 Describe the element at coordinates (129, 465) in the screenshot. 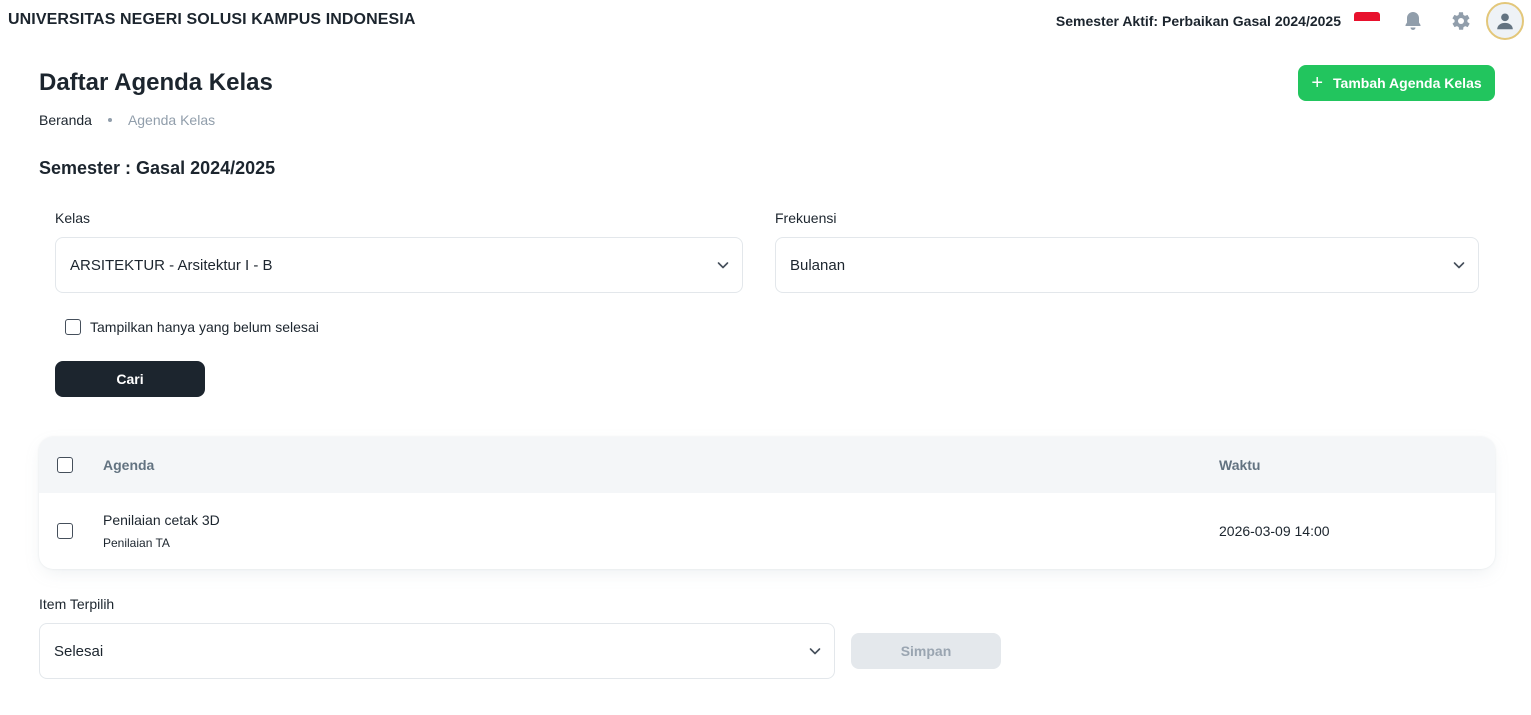

I see `column-header-agenda: Agenda` at that location.